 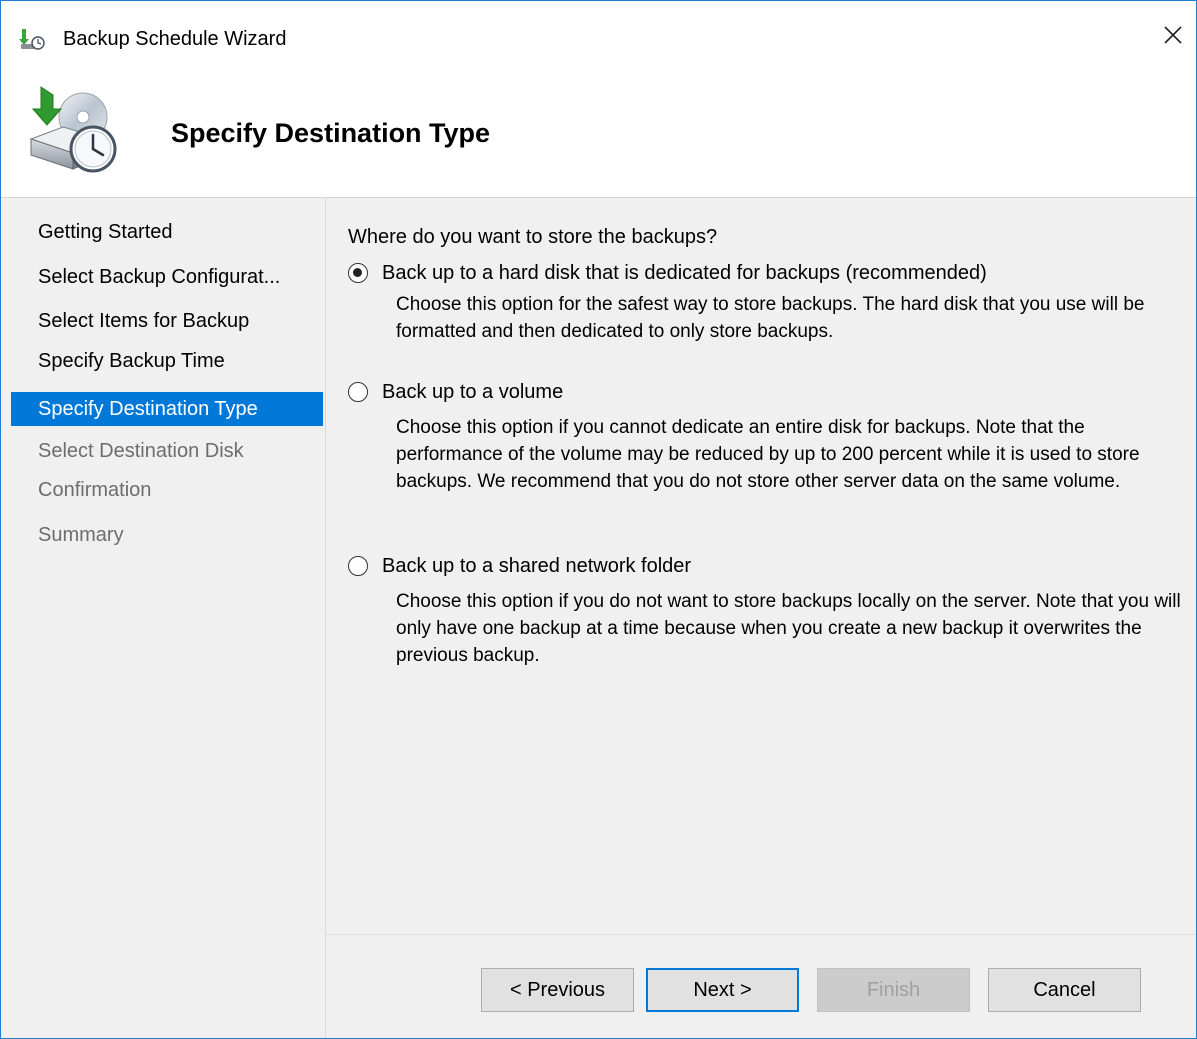 I want to click on radio-shared-network-folder, so click(x=358, y=566).